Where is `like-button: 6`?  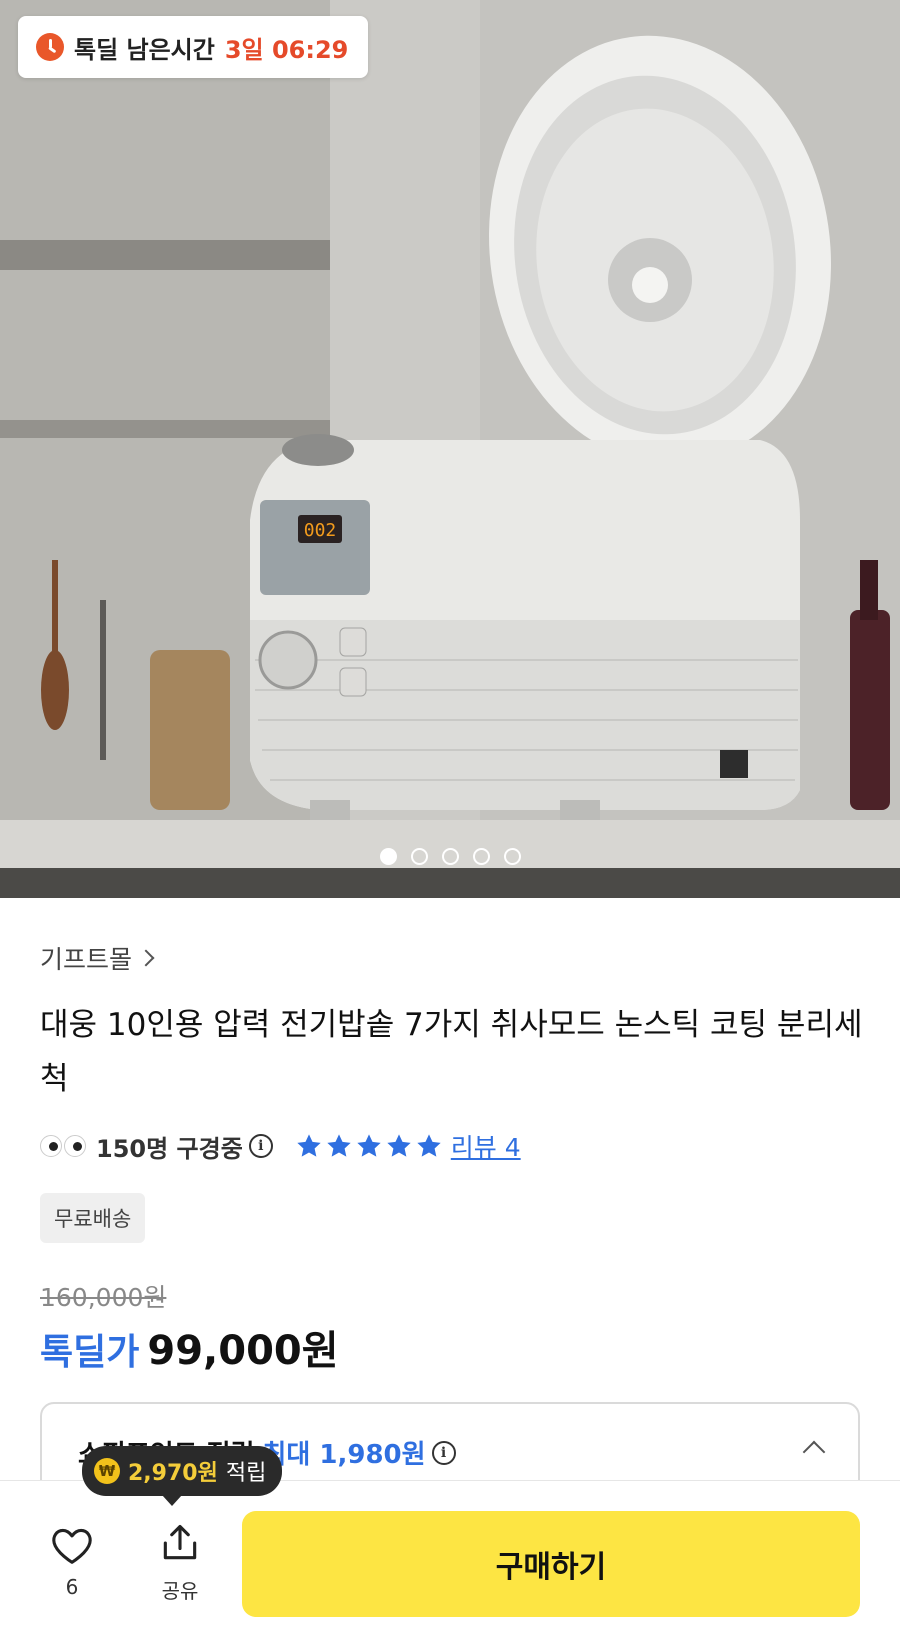 like-button: 6 is located at coordinates (72, 1562).